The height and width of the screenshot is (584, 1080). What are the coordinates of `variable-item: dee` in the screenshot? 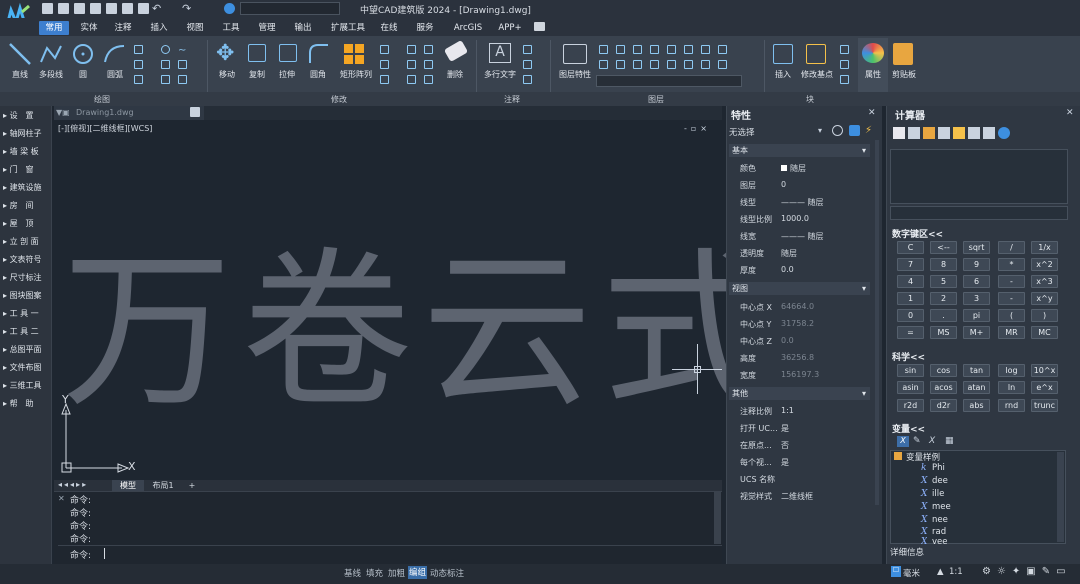 It's located at (940, 481).